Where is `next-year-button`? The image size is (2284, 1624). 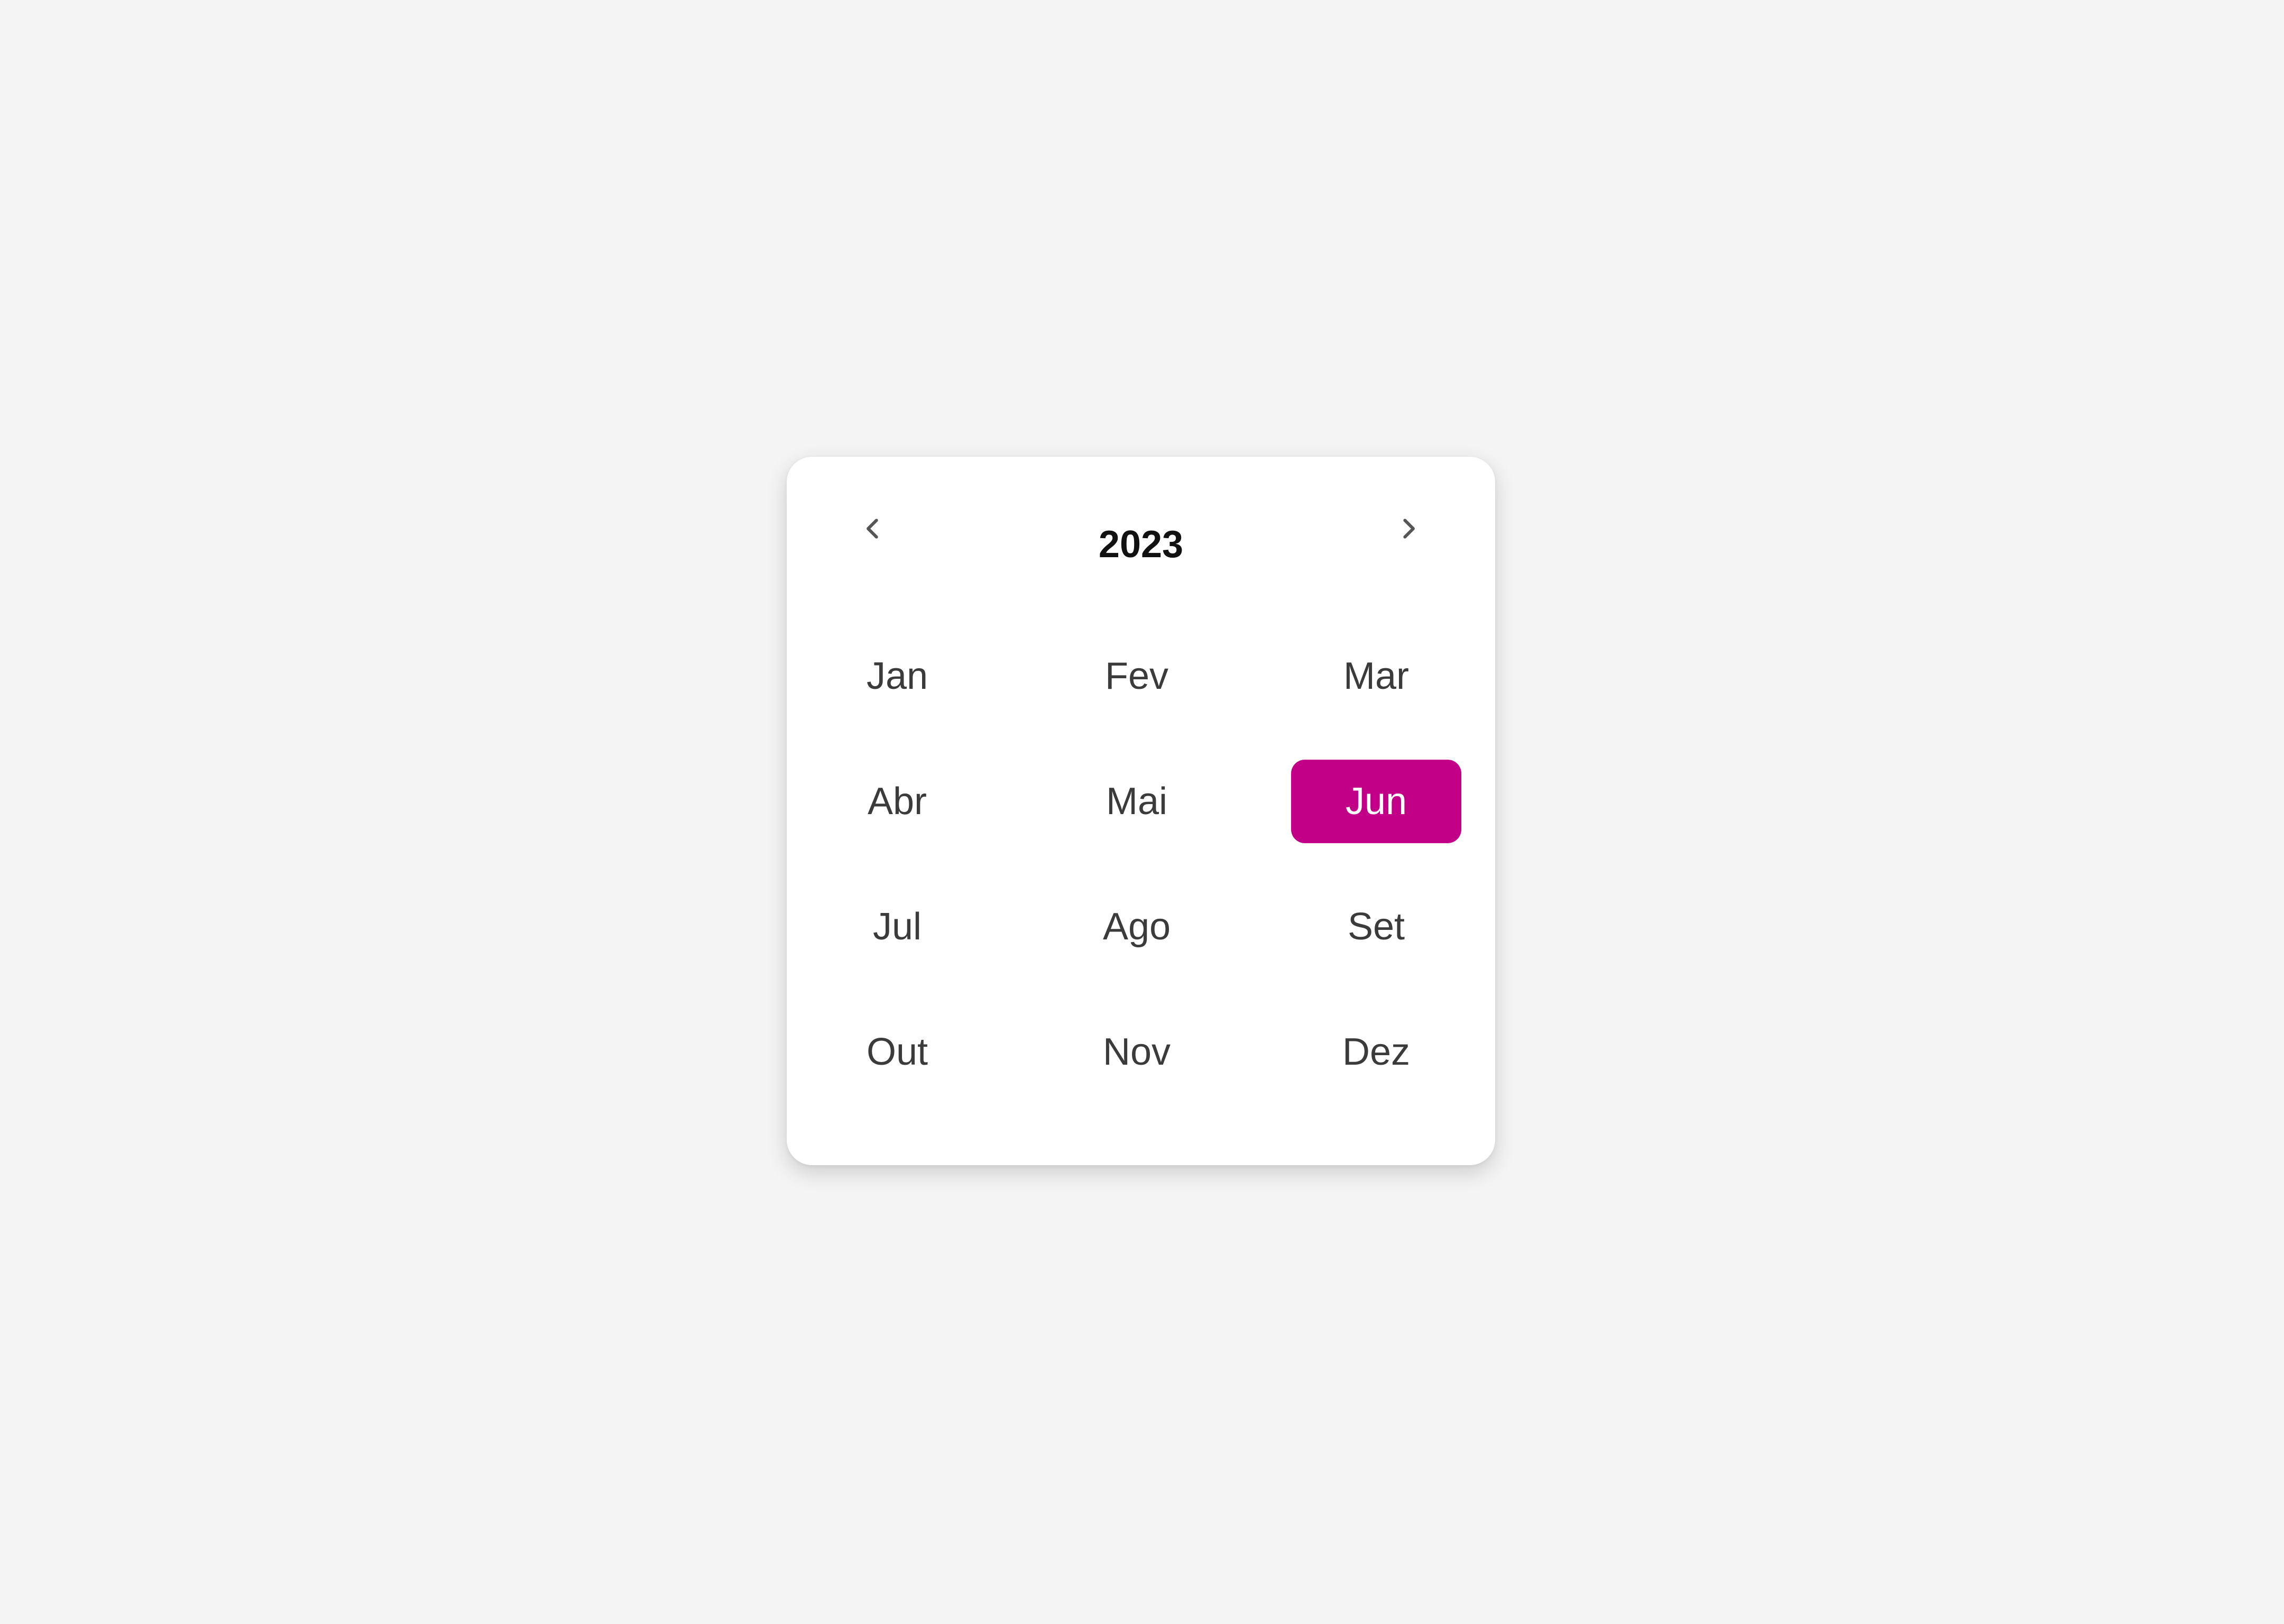 next-year-button is located at coordinates (1408, 528).